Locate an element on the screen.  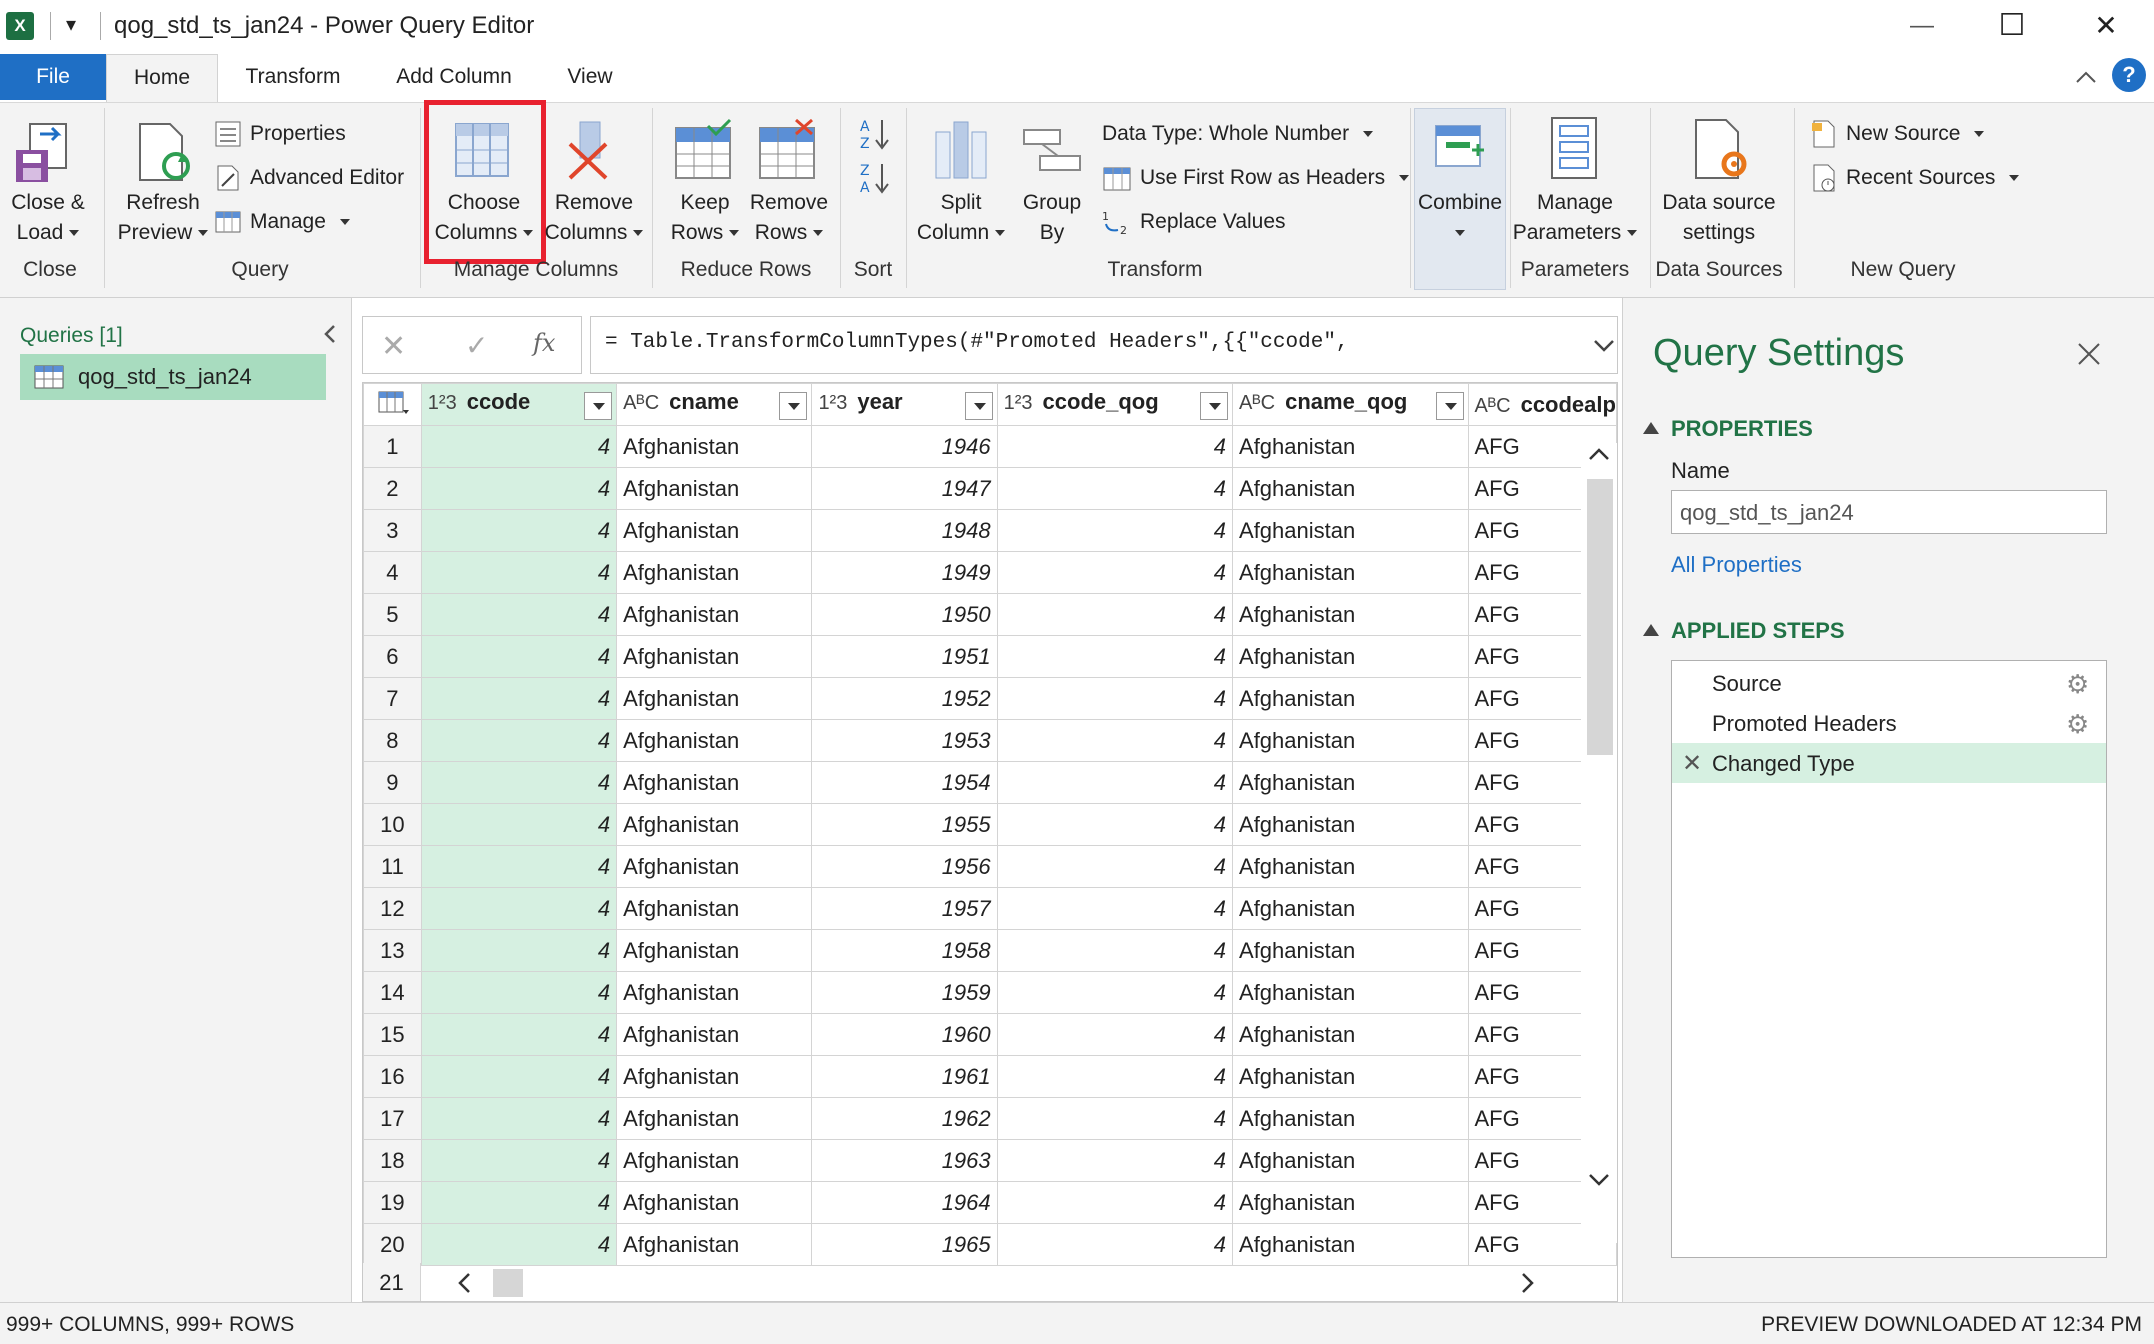
column-header: 1²3 ccode_qog is located at coordinates (1115, 404).